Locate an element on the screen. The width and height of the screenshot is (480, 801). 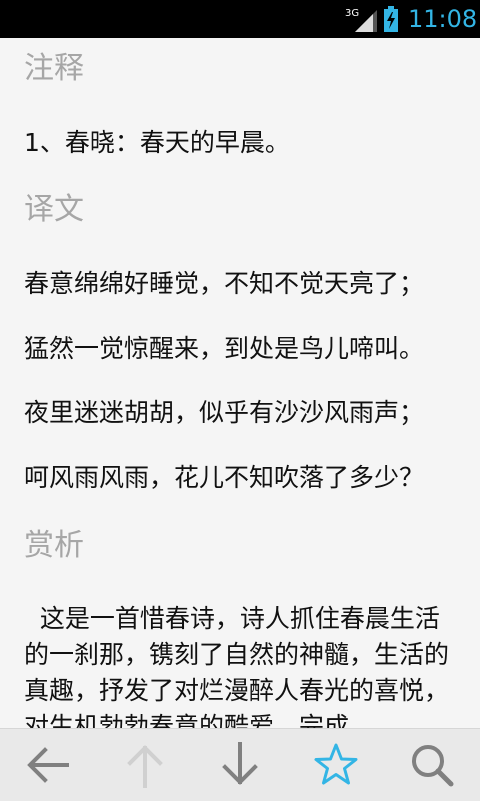
previous-button is located at coordinates (145, 765).